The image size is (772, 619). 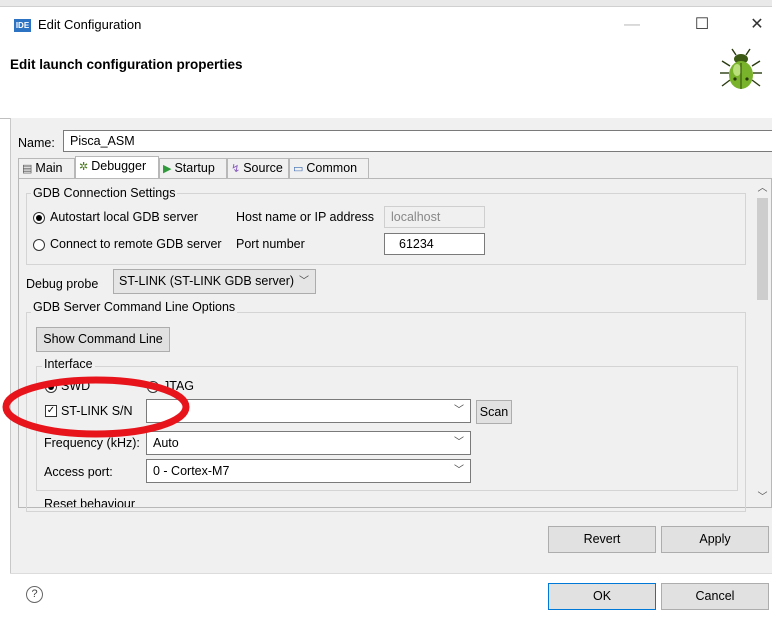 I want to click on bug-icon: ✲, so click(x=84, y=167).